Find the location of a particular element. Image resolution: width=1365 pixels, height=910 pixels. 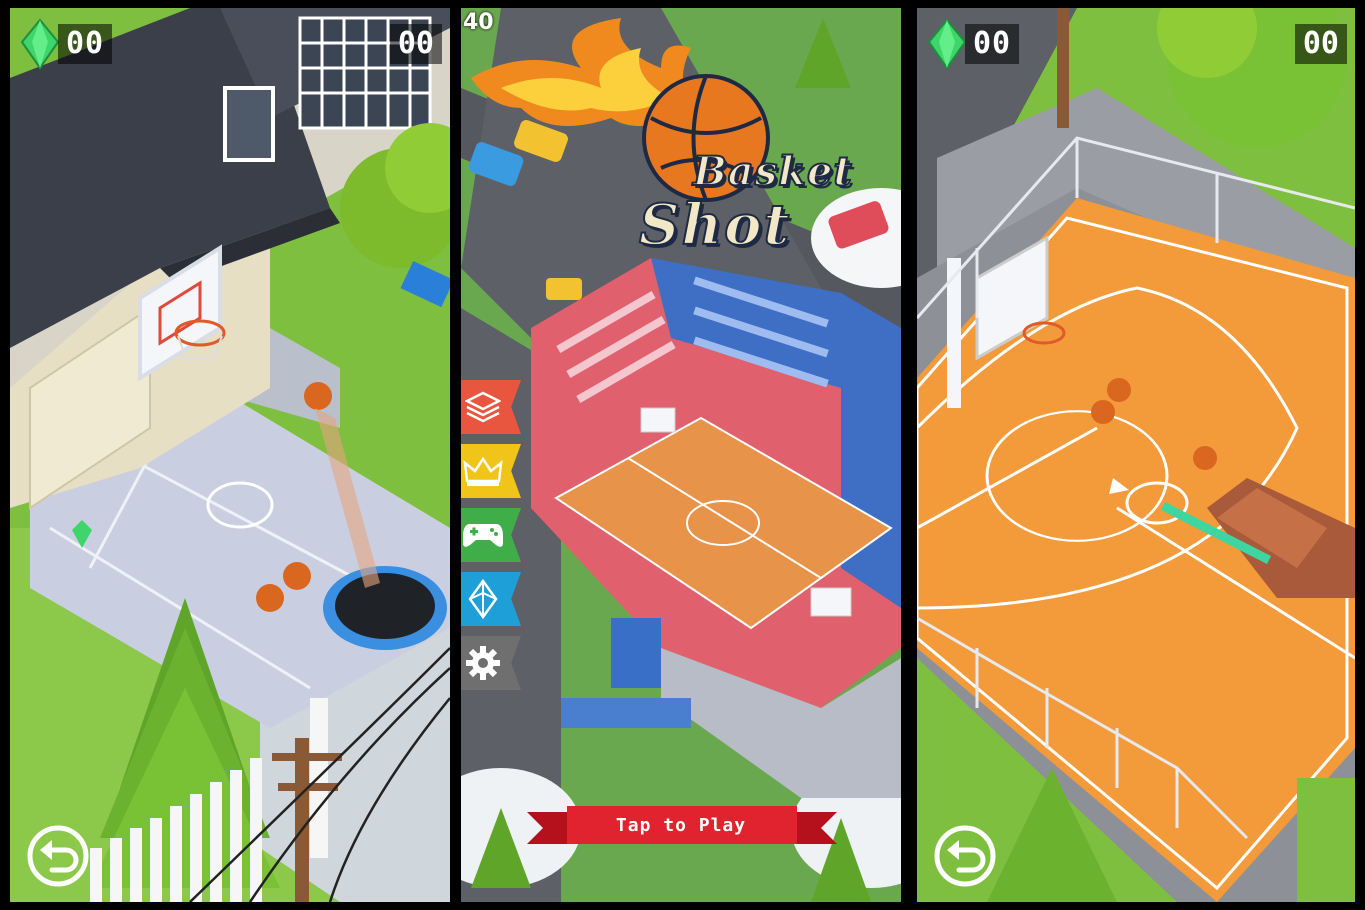

crown-icon is located at coordinates (483, 471).